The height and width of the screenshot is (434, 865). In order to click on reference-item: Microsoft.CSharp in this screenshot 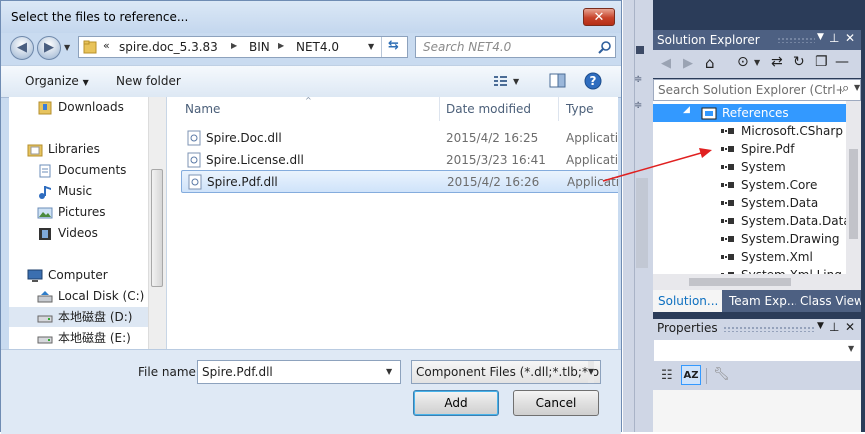, I will do `click(792, 131)`.